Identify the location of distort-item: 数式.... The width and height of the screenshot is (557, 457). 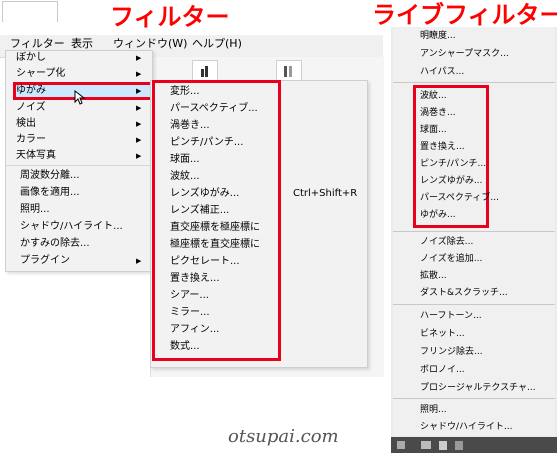
(185, 347).